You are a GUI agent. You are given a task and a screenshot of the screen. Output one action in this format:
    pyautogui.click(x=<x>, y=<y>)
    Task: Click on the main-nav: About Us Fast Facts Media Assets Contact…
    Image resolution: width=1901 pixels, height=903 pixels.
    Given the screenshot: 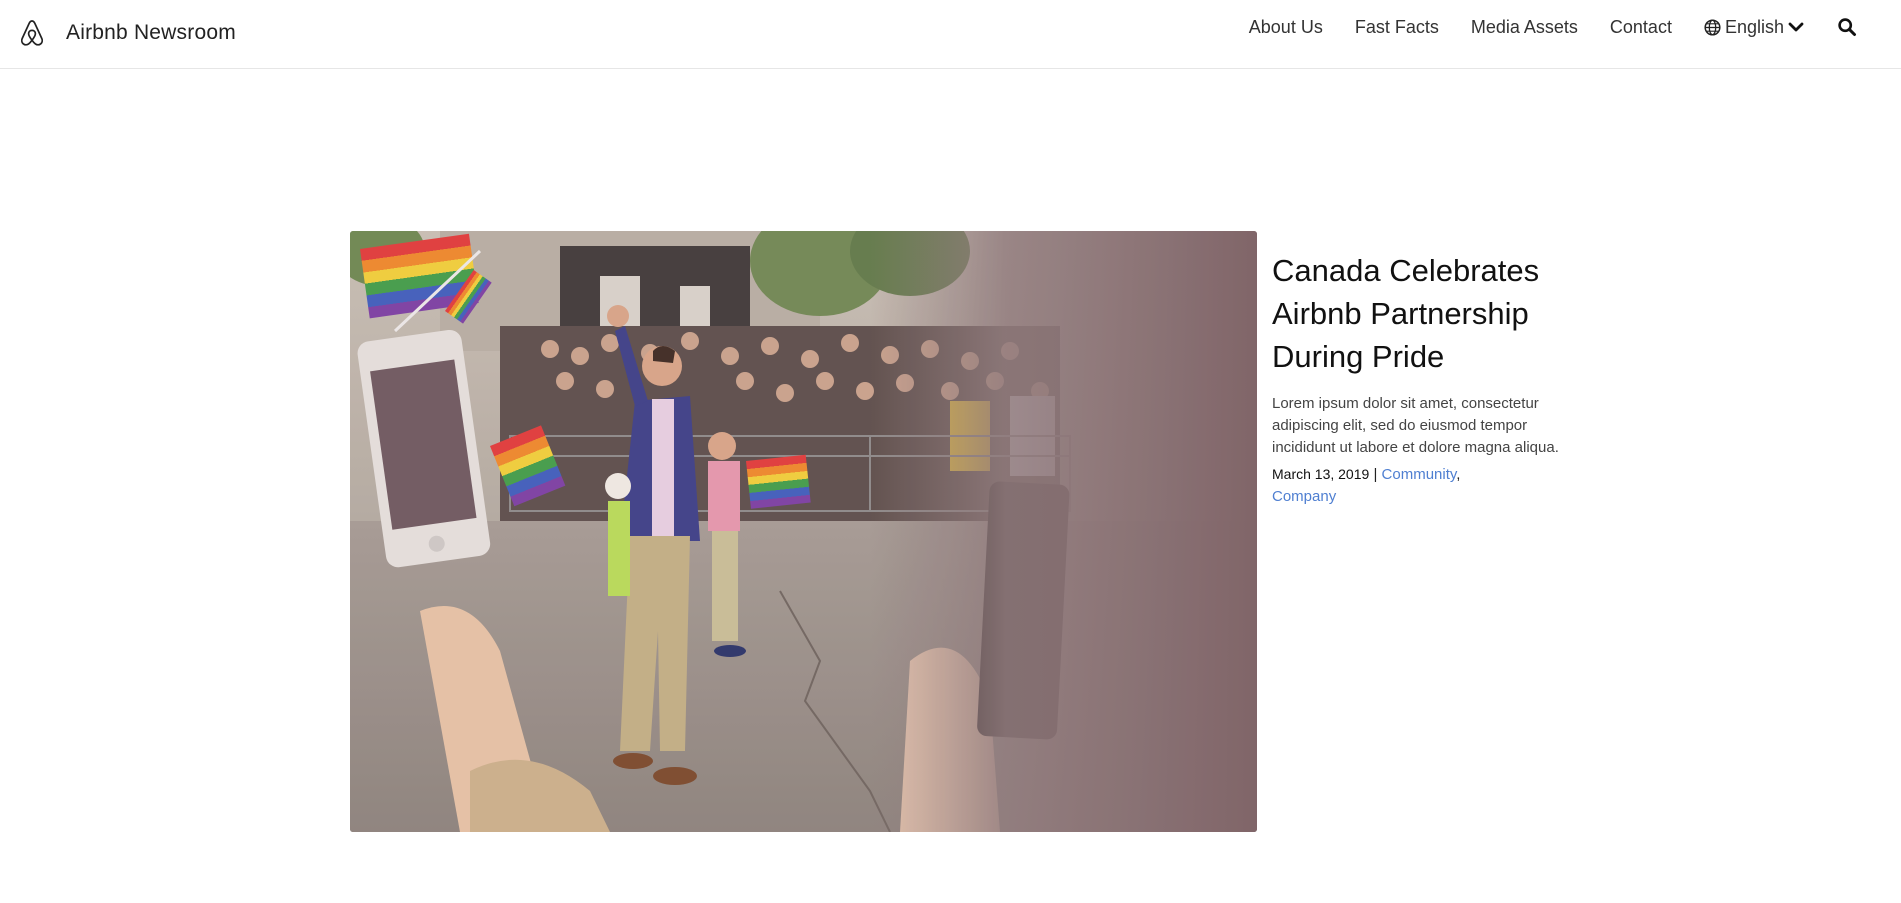 What is the action you would take?
    pyautogui.click(x=1575, y=27)
    